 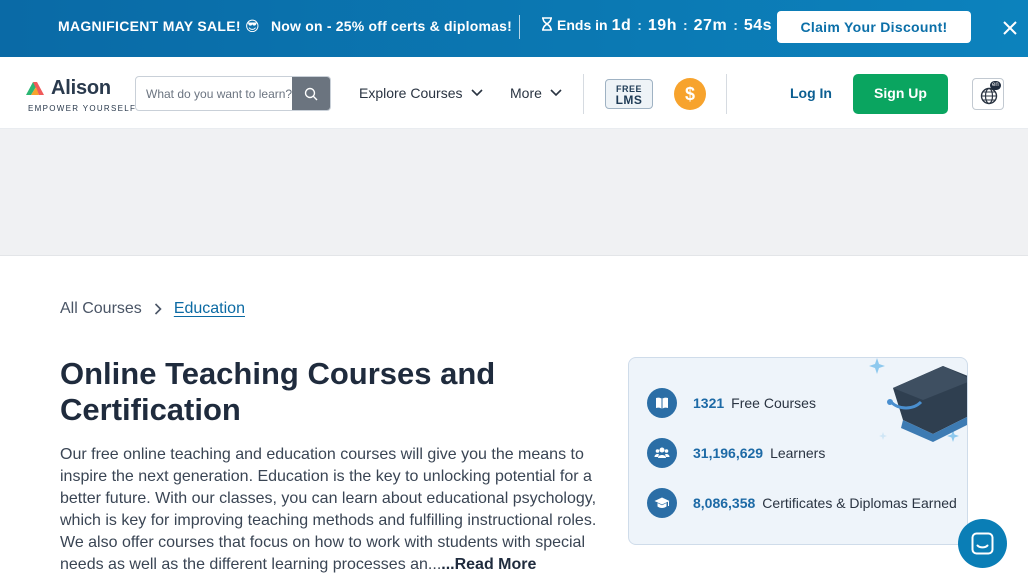 What do you see at coordinates (690, 94) in the screenshot?
I see `coin-icon: $` at bounding box center [690, 94].